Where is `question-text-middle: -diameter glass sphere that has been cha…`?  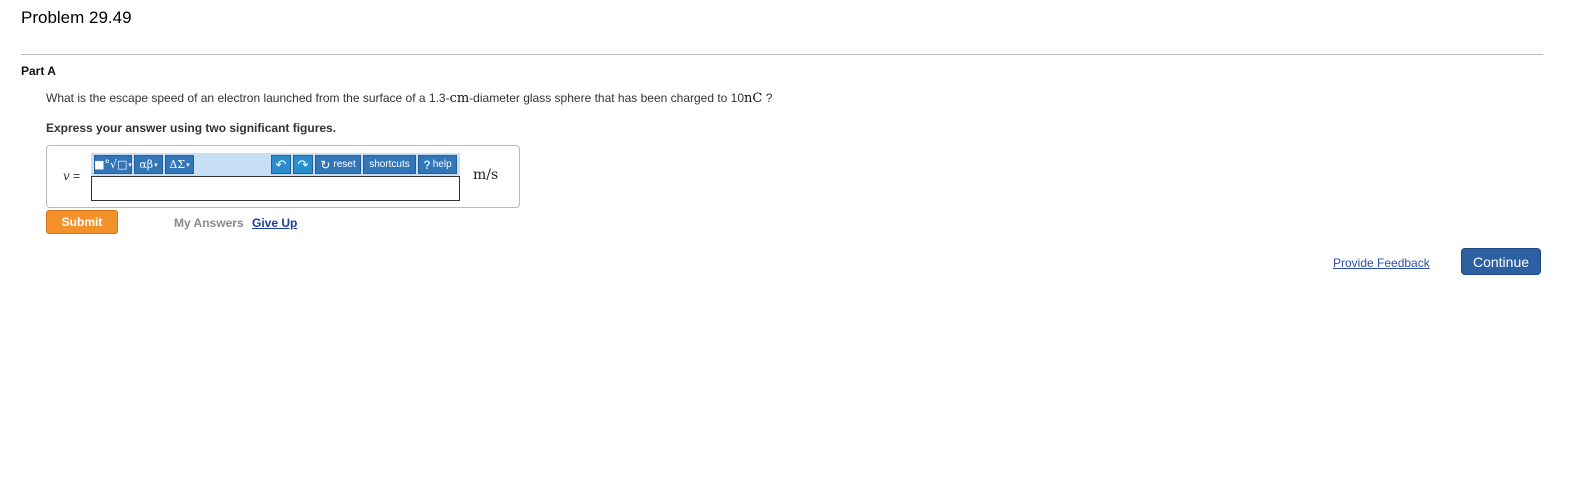 question-text-middle: -diameter glass sphere that has been cha… is located at coordinates (607, 98).